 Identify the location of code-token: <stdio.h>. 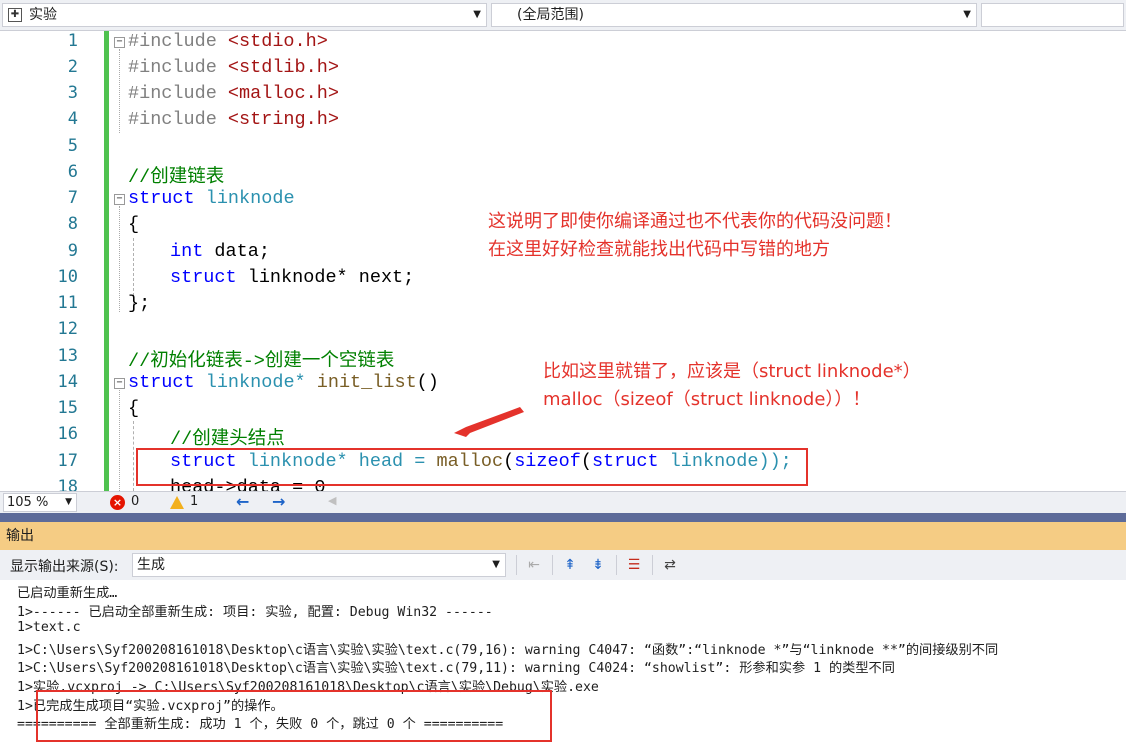
(277, 41).